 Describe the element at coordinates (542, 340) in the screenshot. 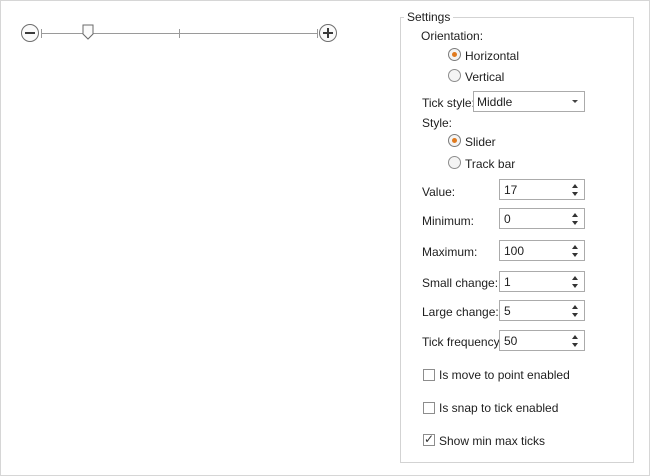

I see `tick-frequency-spinner: 50` at that location.